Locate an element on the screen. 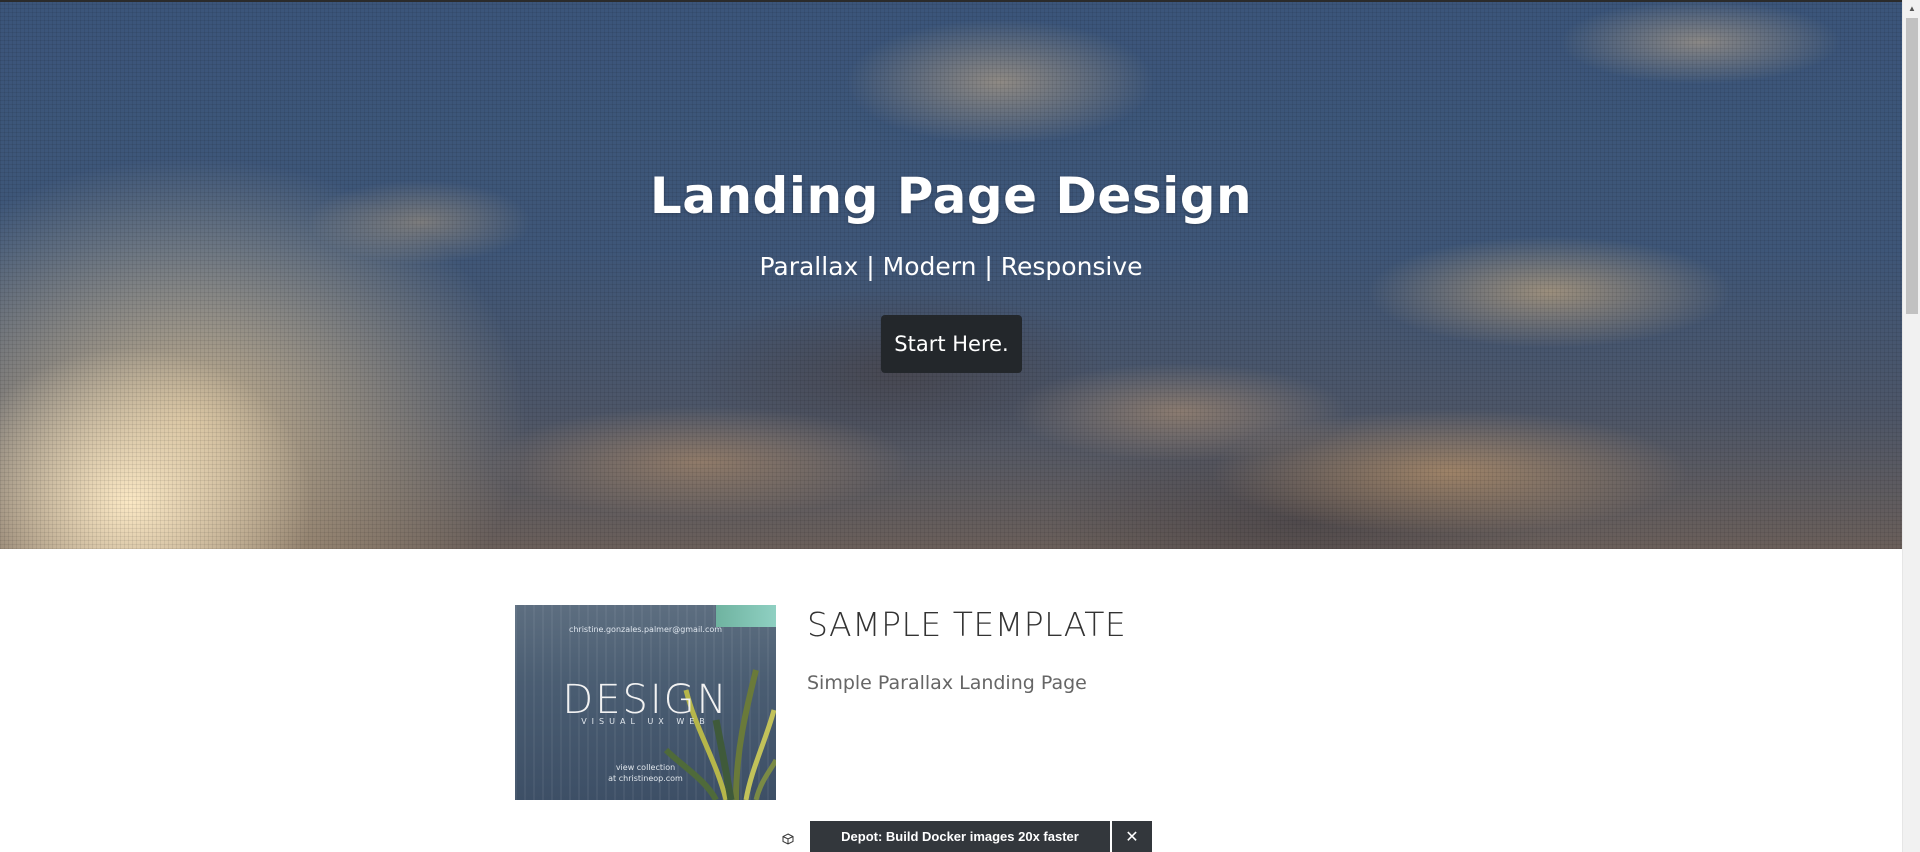 This screenshot has height=852, width=1920. section-title: SAMPLE TEMPLATE is located at coordinates (967, 624).